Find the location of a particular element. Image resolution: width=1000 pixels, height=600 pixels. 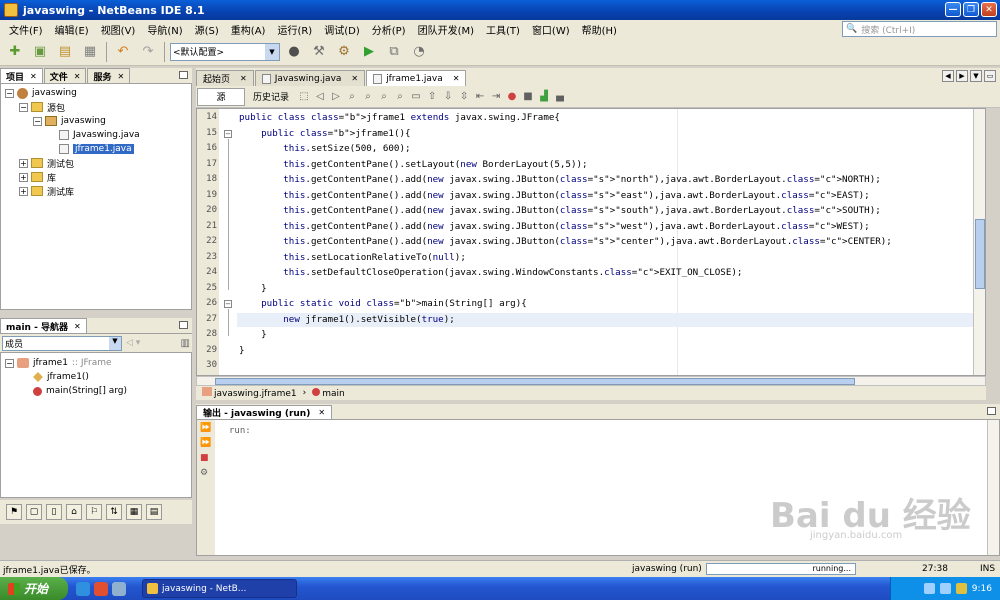

start-button: 开始 is located at coordinates (34, 588).